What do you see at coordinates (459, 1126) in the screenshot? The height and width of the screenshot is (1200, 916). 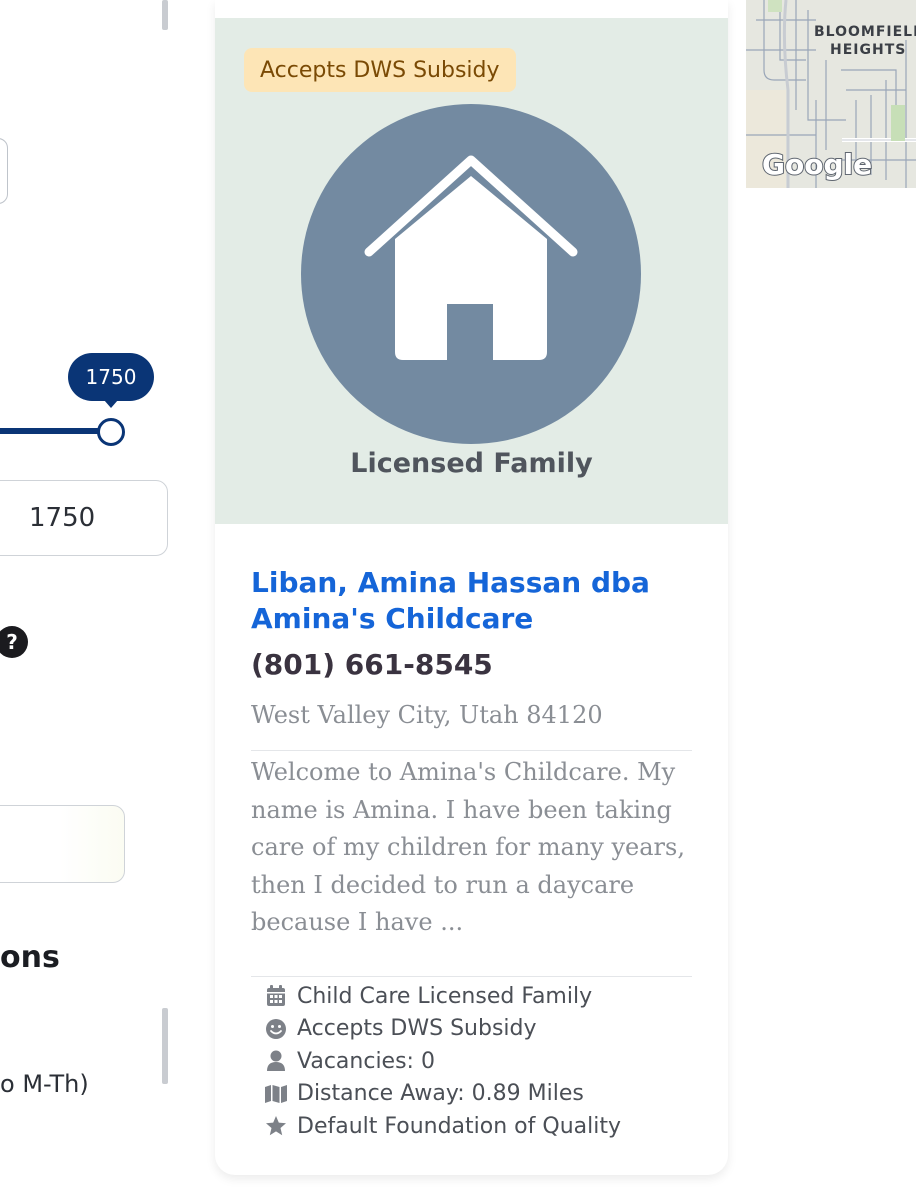 I see `feature-label: Default Foundation of Quality` at bounding box center [459, 1126].